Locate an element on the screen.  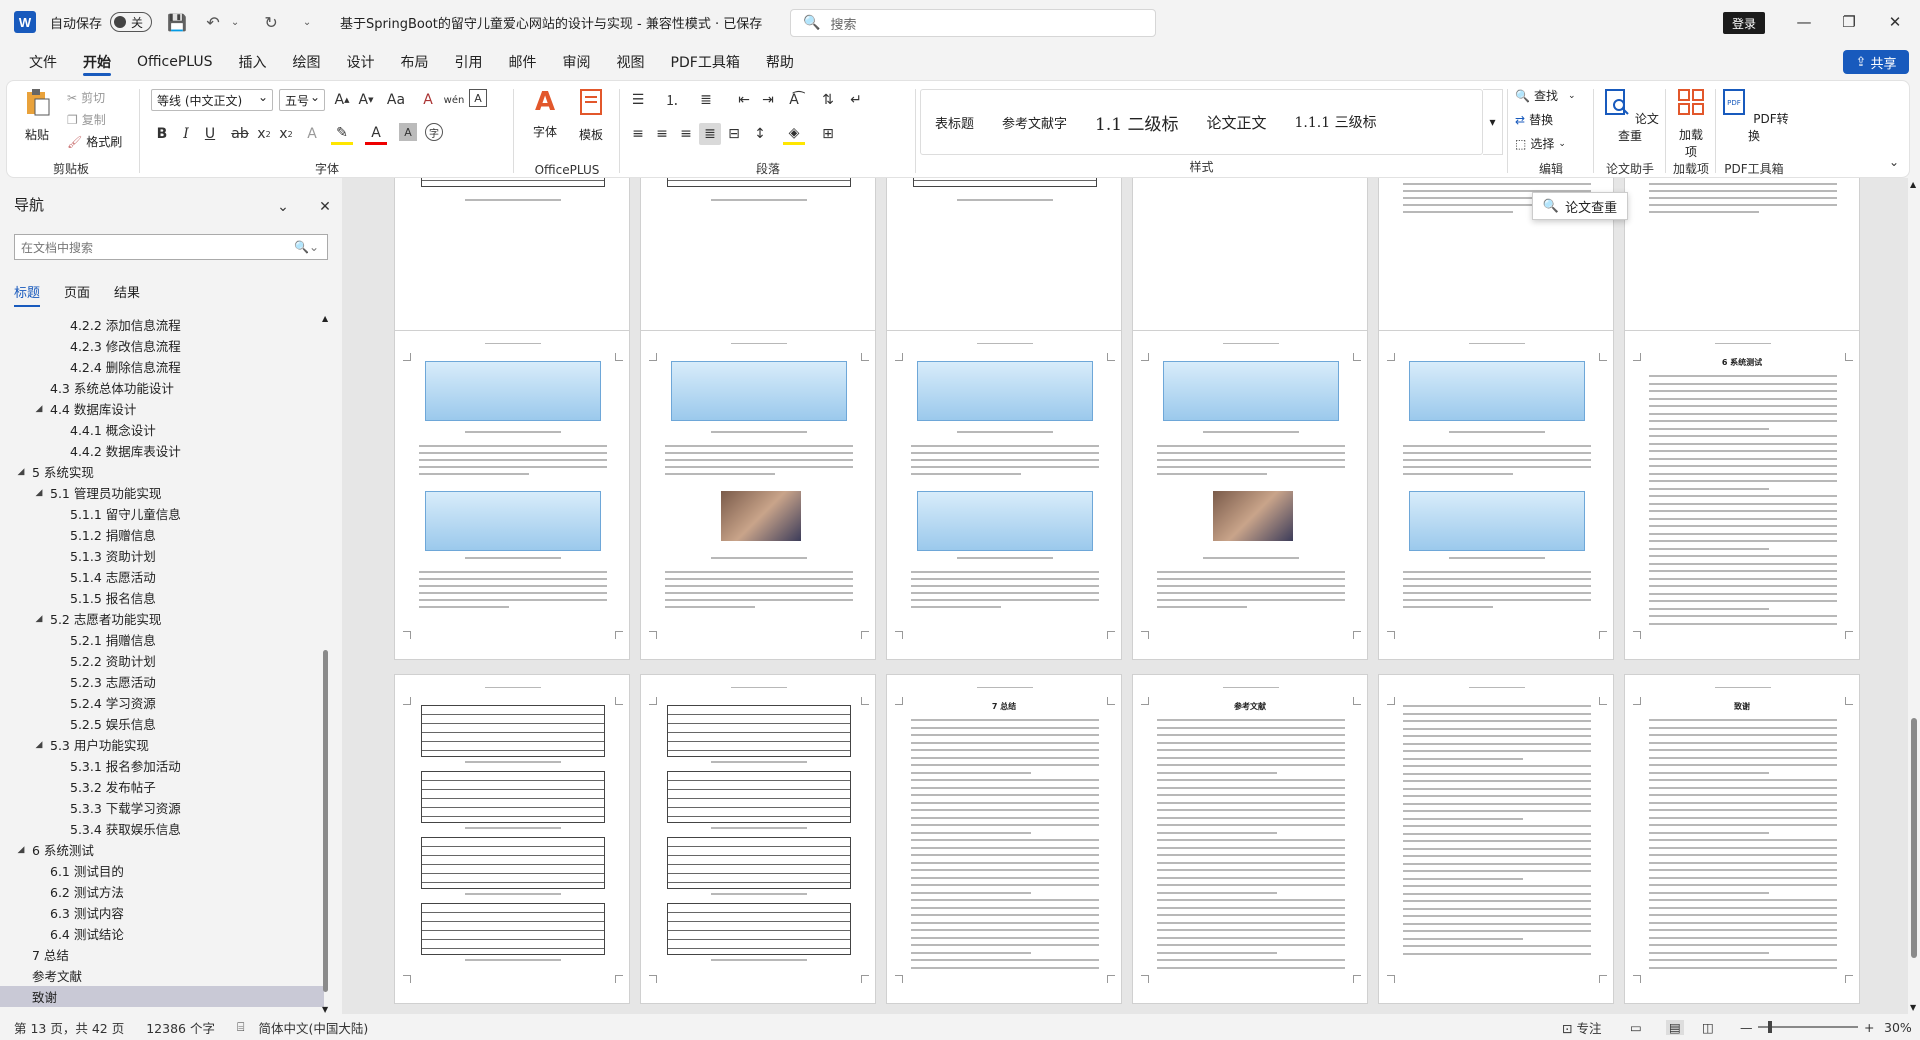
page-thumbnail: 致谢 is located at coordinates (1742, 839).